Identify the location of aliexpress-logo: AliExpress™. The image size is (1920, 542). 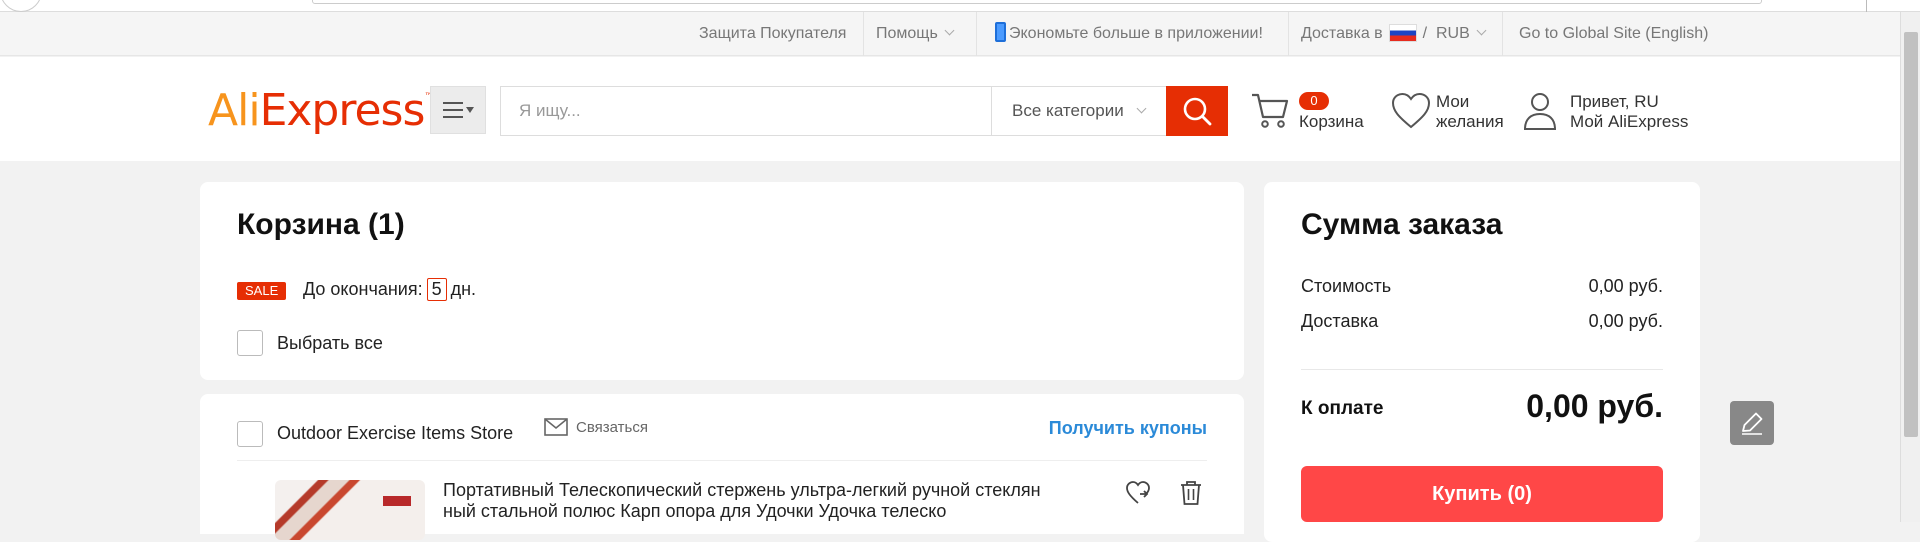
(320, 110).